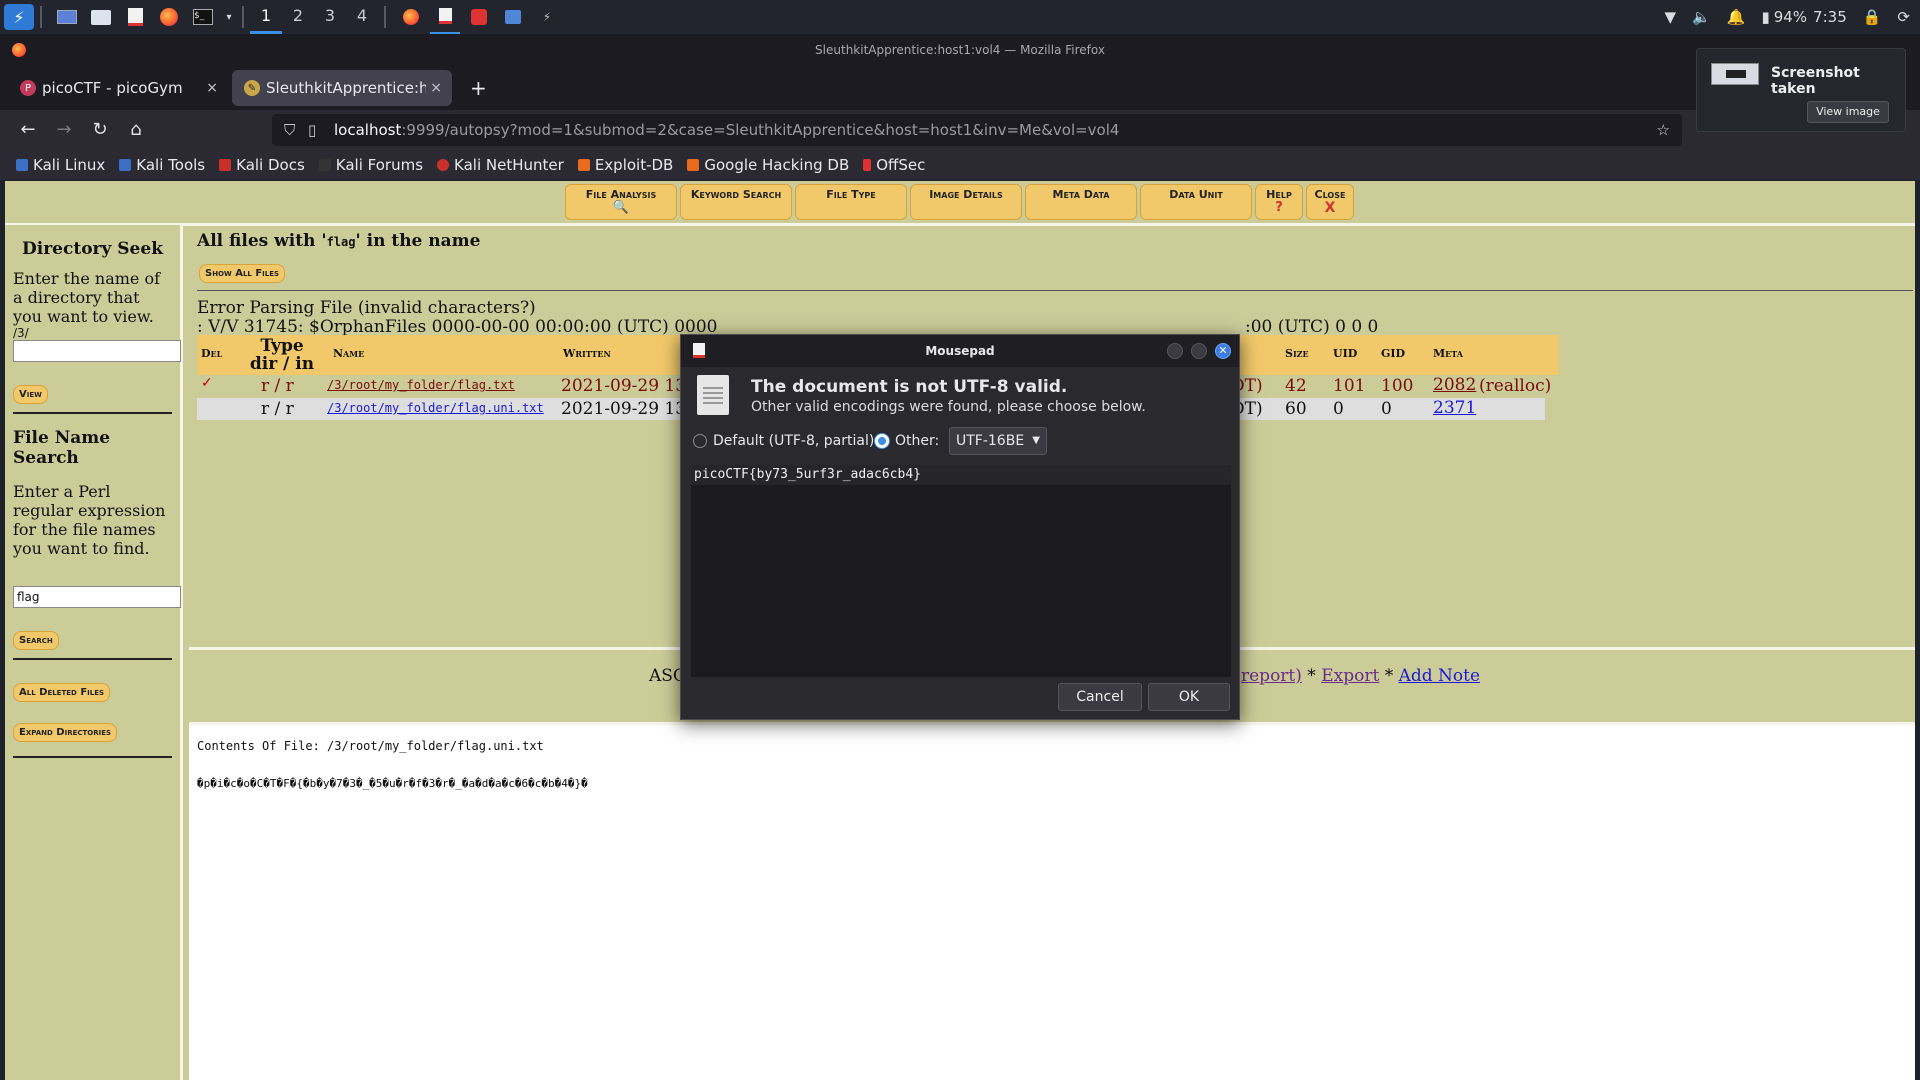  I want to click on radio-checked-icon, so click(882, 441).